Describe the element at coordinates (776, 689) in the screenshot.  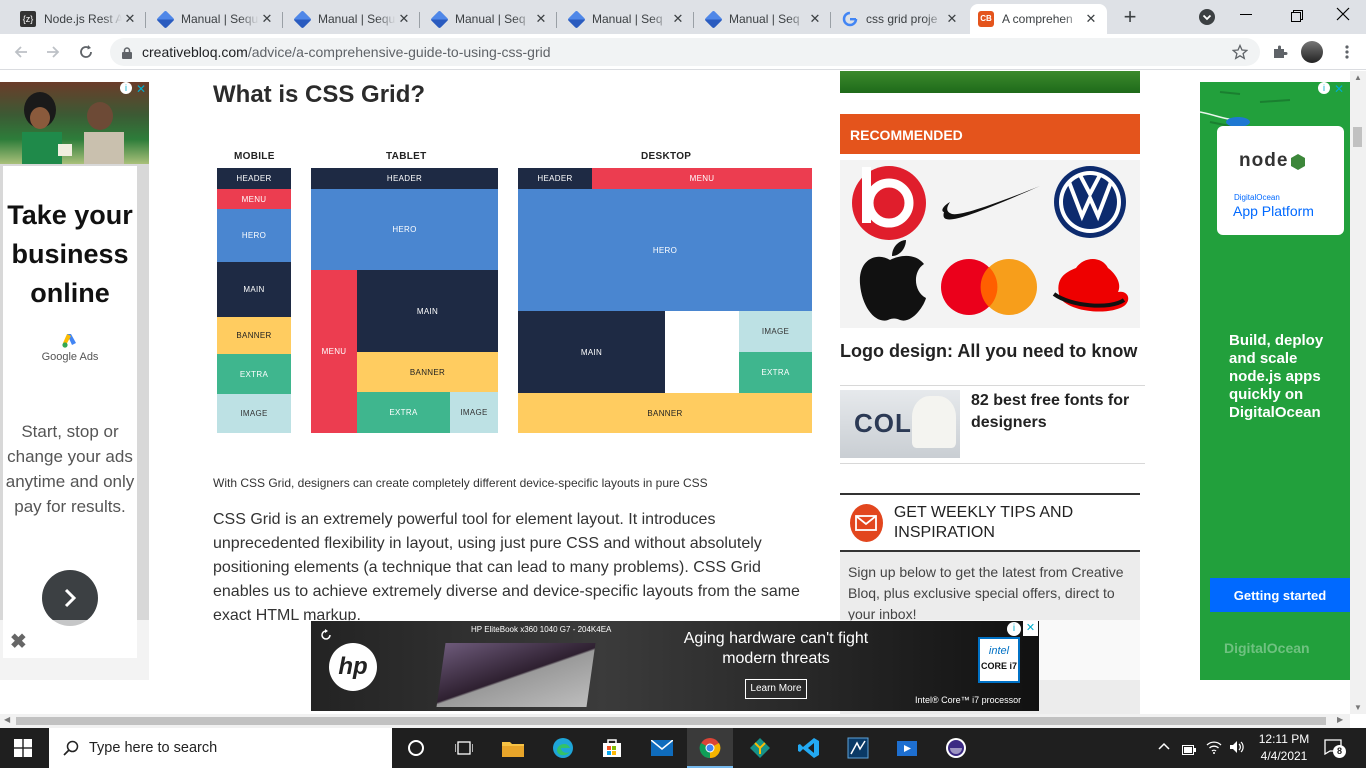
I see `learn-more-button: Learn More` at that location.